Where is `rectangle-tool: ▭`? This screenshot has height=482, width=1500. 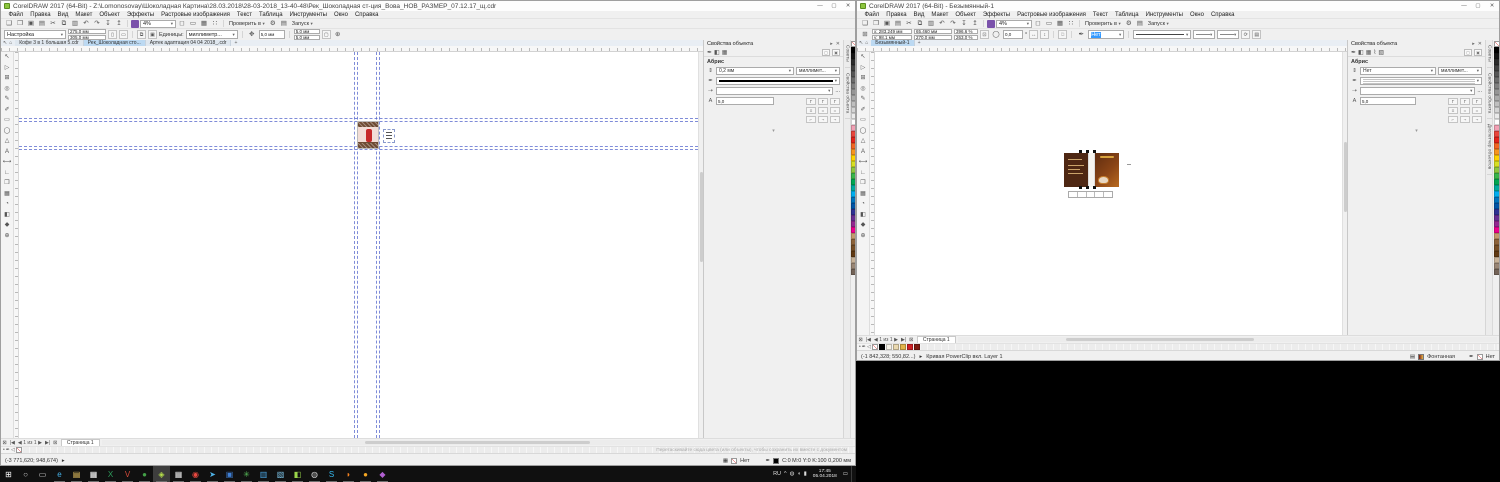
rectangle-tool: ▭ is located at coordinates (863, 120).